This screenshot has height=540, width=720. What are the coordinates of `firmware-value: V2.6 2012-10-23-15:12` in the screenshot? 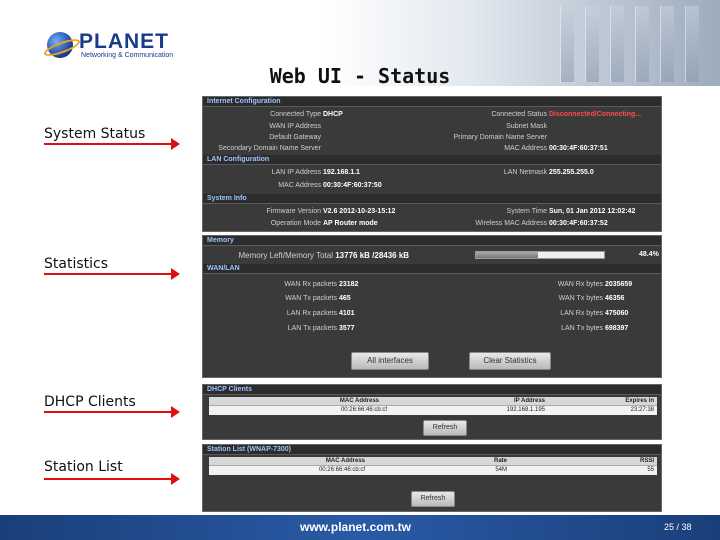 It's located at (359, 211).